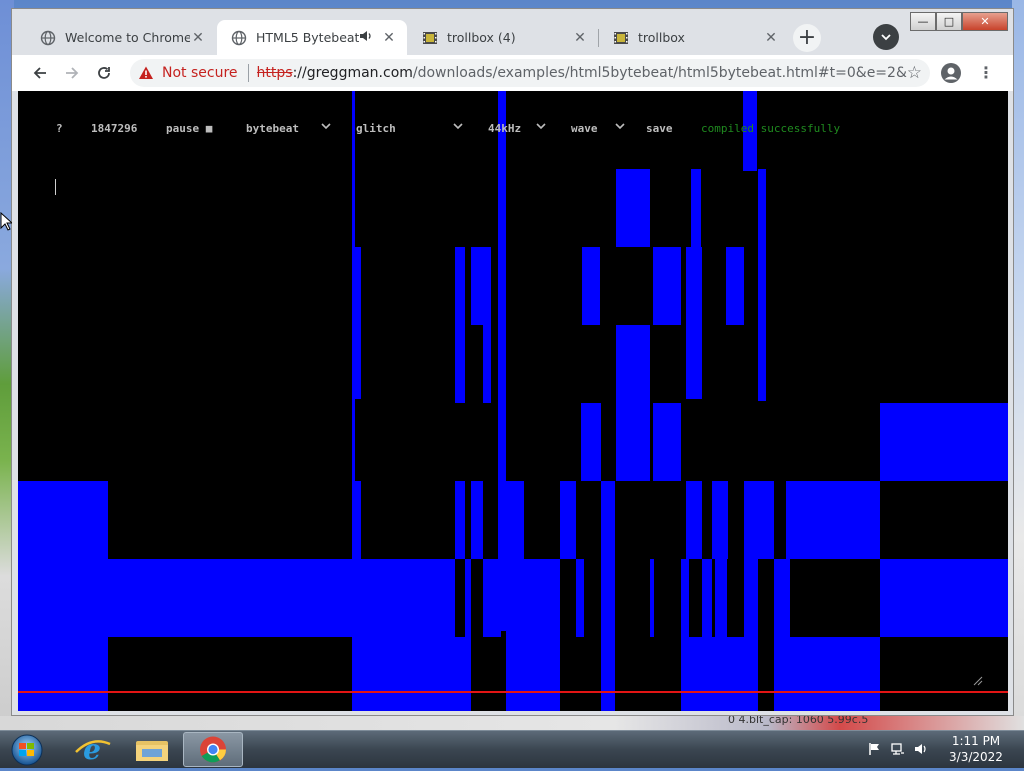  I want to click on view-select: wave, so click(584, 128).